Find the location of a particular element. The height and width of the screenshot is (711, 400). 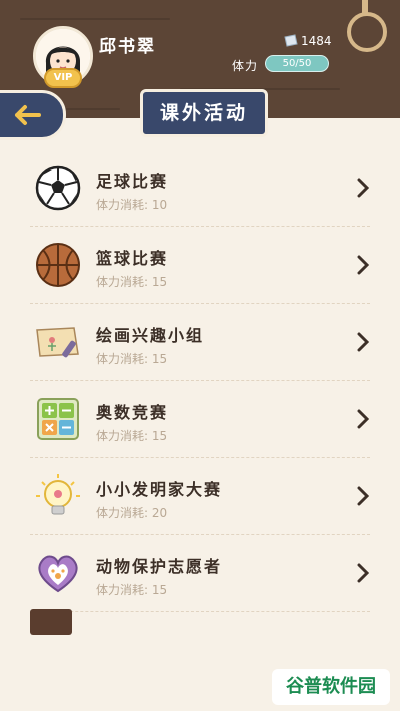

paw-heart-icon is located at coordinates (58, 574).